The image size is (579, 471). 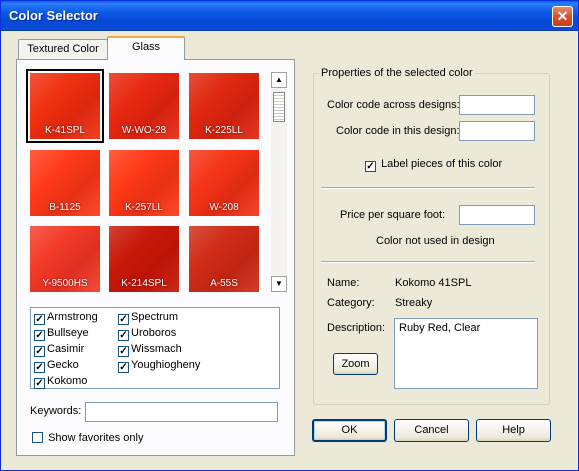 I want to click on manufacturer-bullseye: ✓ Bullseye, so click(x=61, y=334).